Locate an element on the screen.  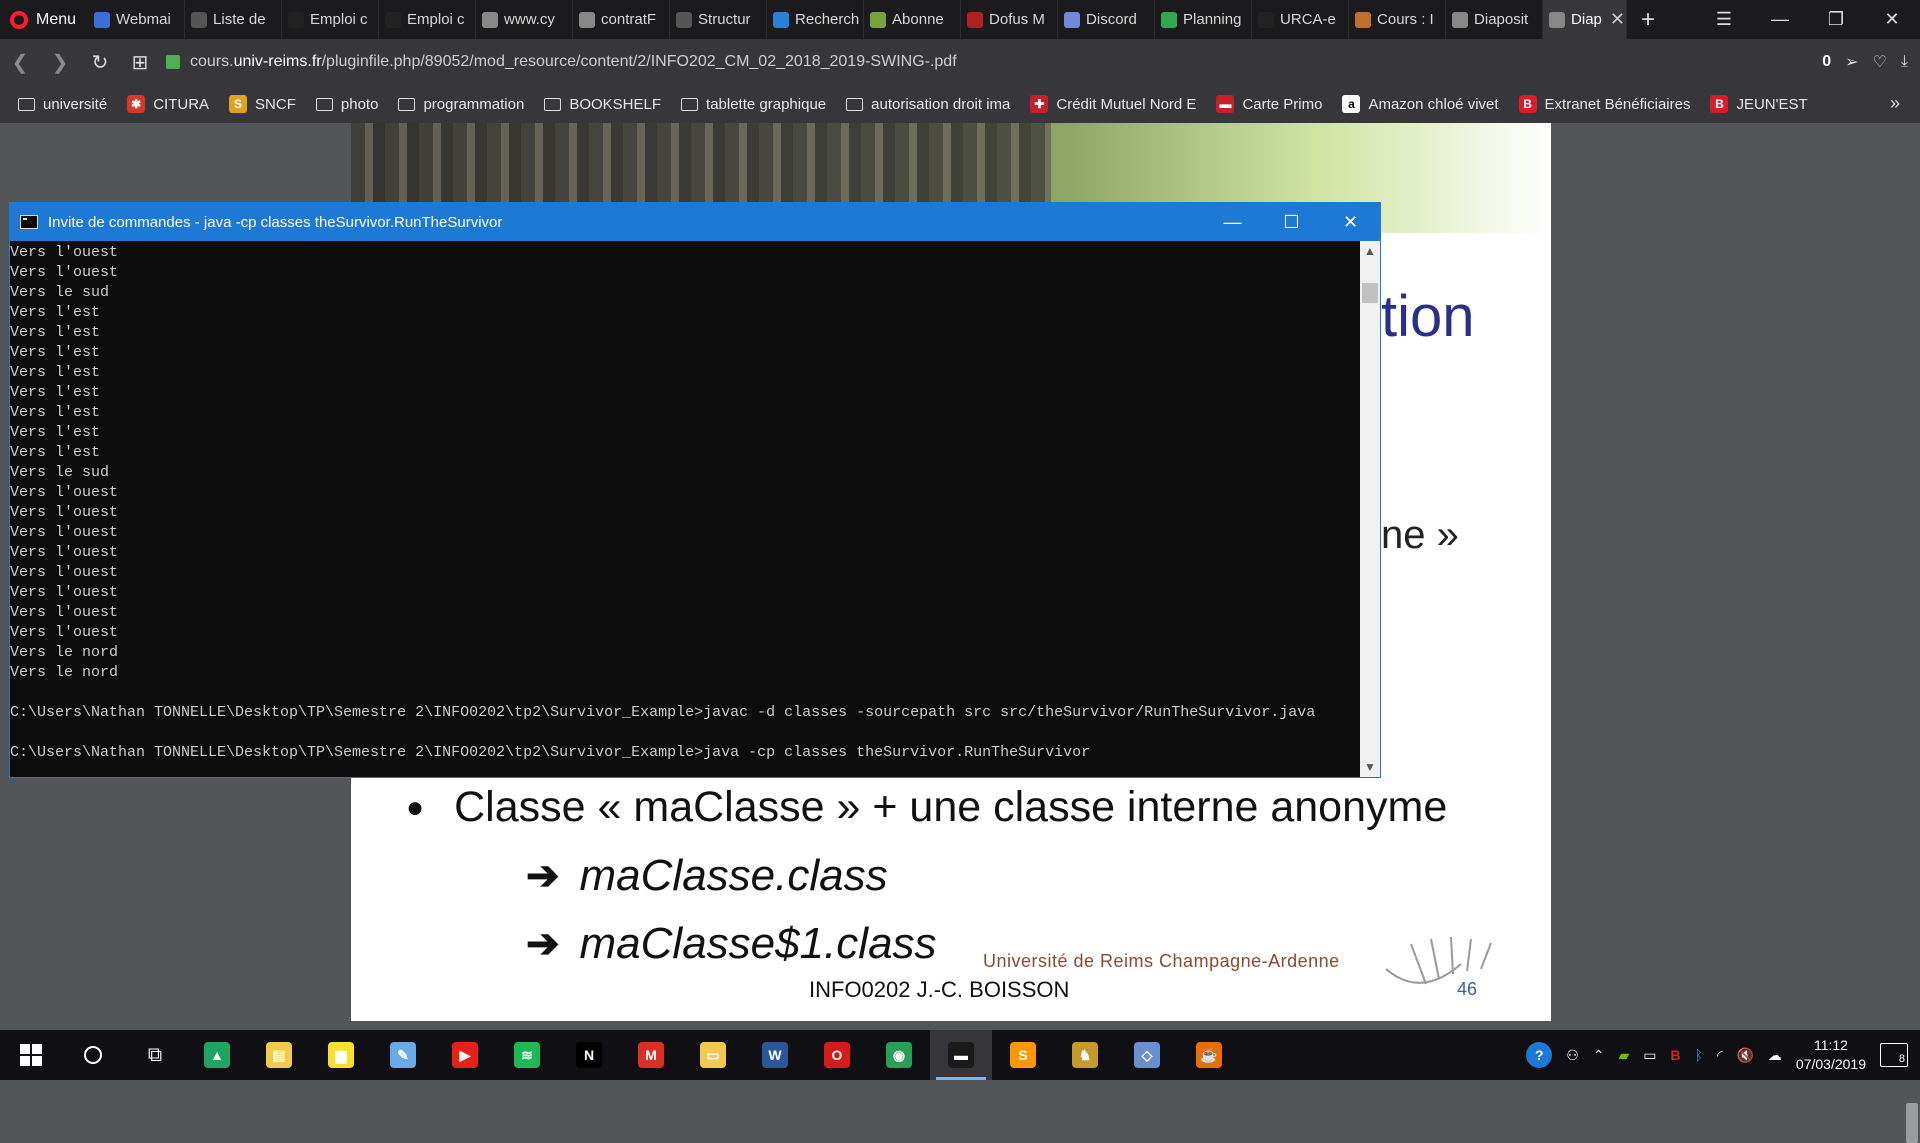
bookmark-item: ✱ CITURA is located at coordinates (168, 104).